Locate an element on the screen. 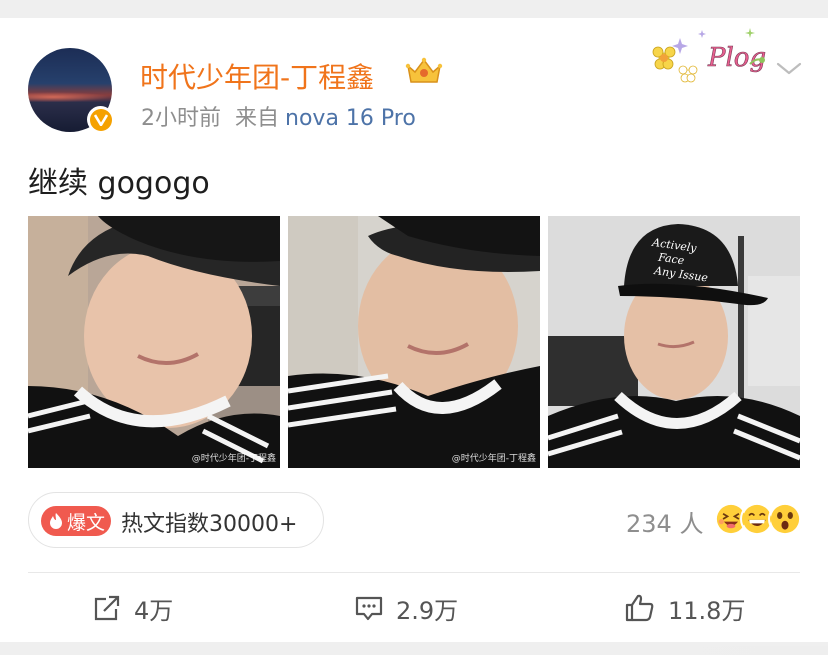 The image size is (828, 655). post-meta: 2小时前 来自 nova 16 Pro is located at coordinates (278, 116).